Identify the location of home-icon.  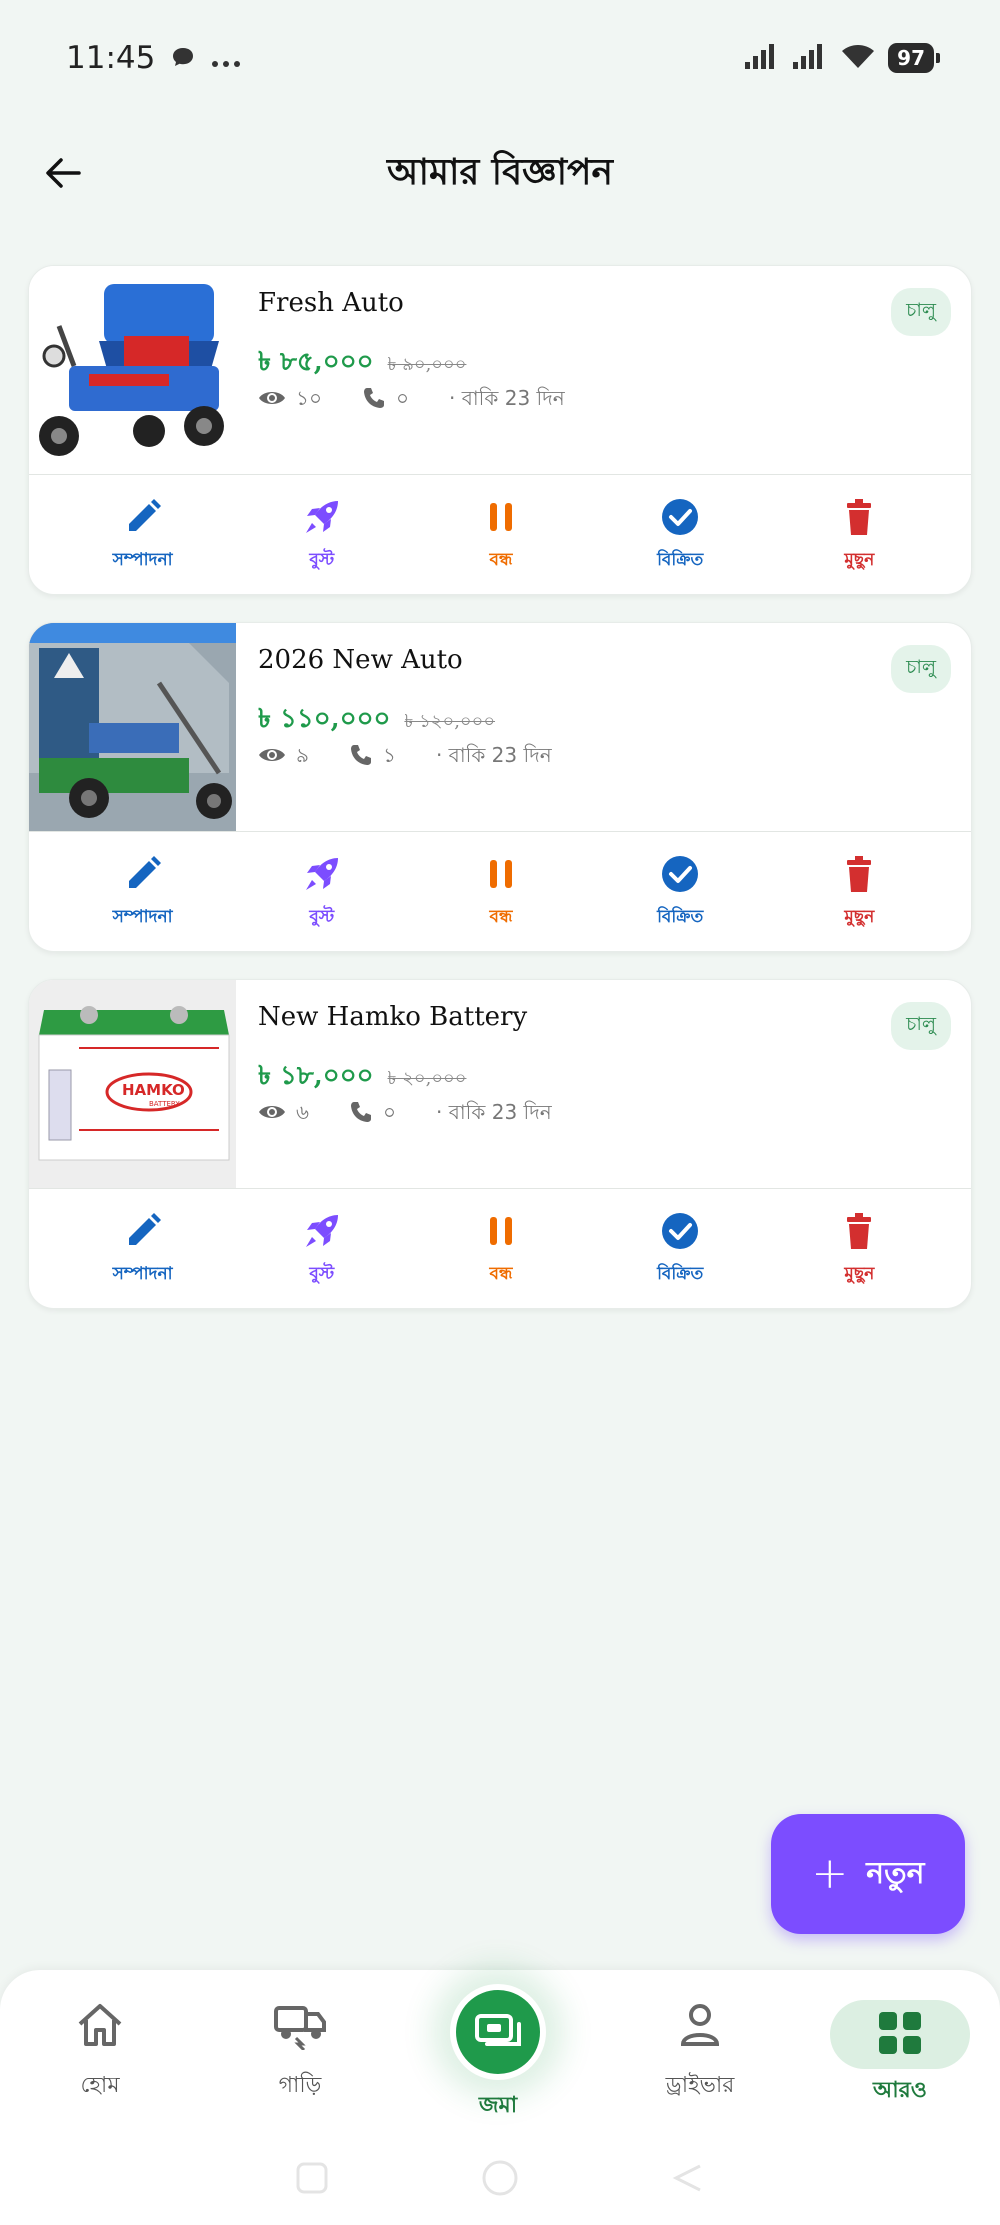
(100, 2027).